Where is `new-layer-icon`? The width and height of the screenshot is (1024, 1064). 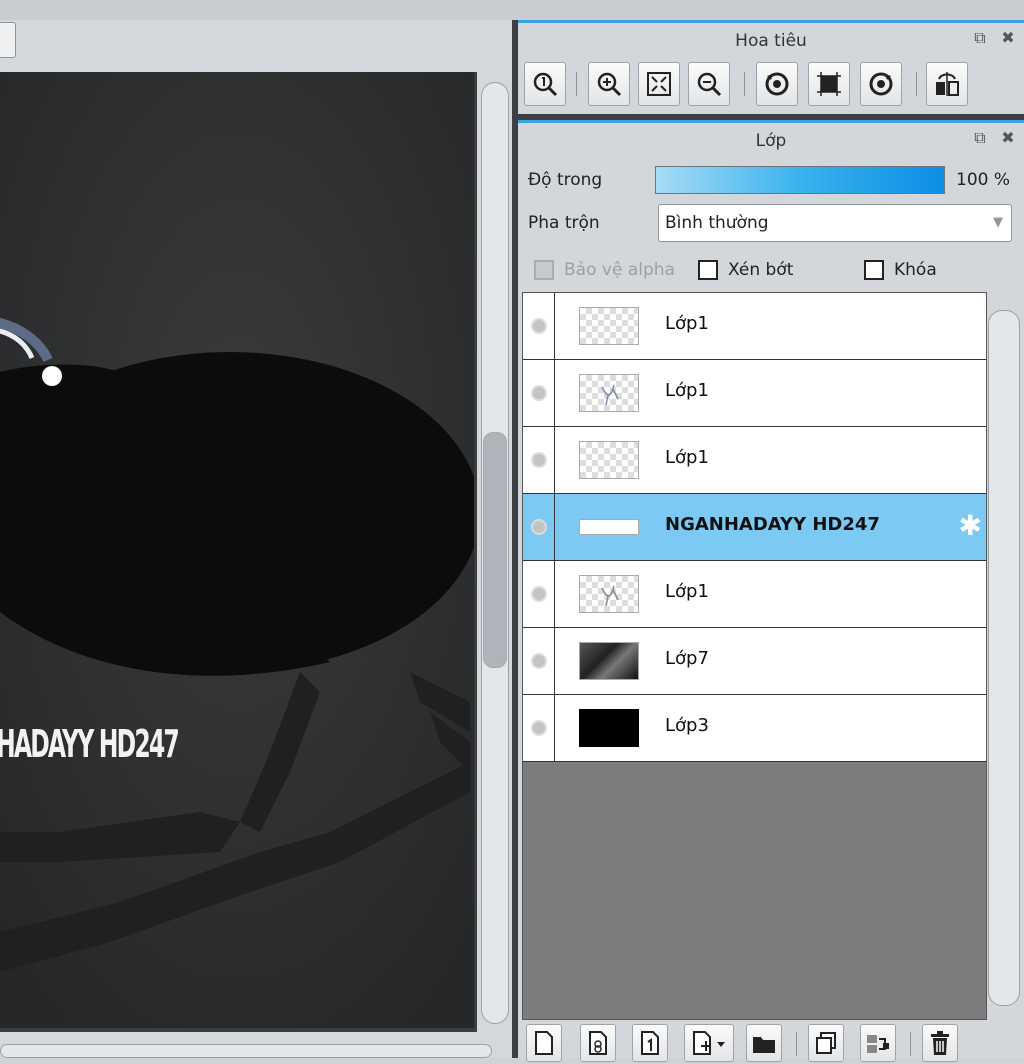
new-layer-icon is located at coordinates (544, 1043).